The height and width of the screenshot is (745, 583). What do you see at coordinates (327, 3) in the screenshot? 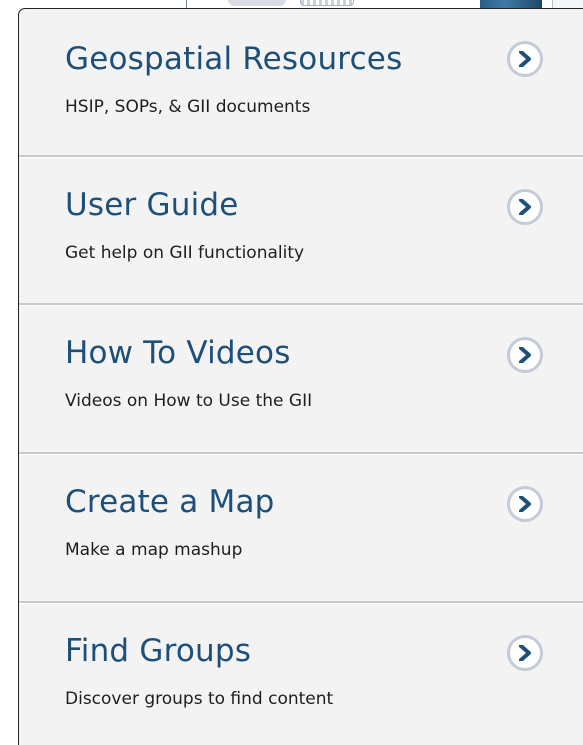
I see `background-toolbar-control` at bounding box center [327, 3].